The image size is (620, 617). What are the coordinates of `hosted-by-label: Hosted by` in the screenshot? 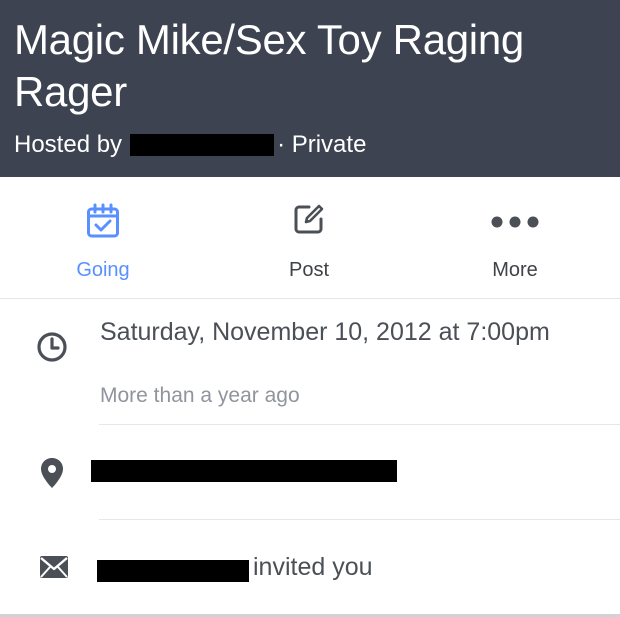 It's located at (68, 144).